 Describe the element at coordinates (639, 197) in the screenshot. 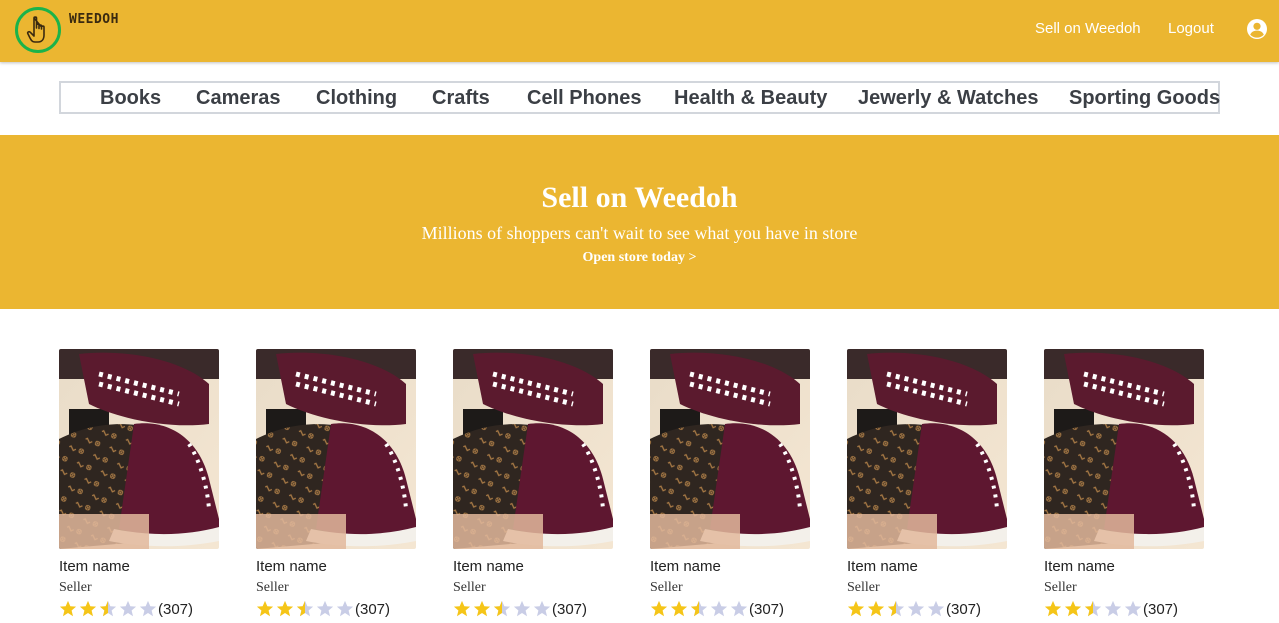

I see `banner-title: Sell on Weedoh` at that location.